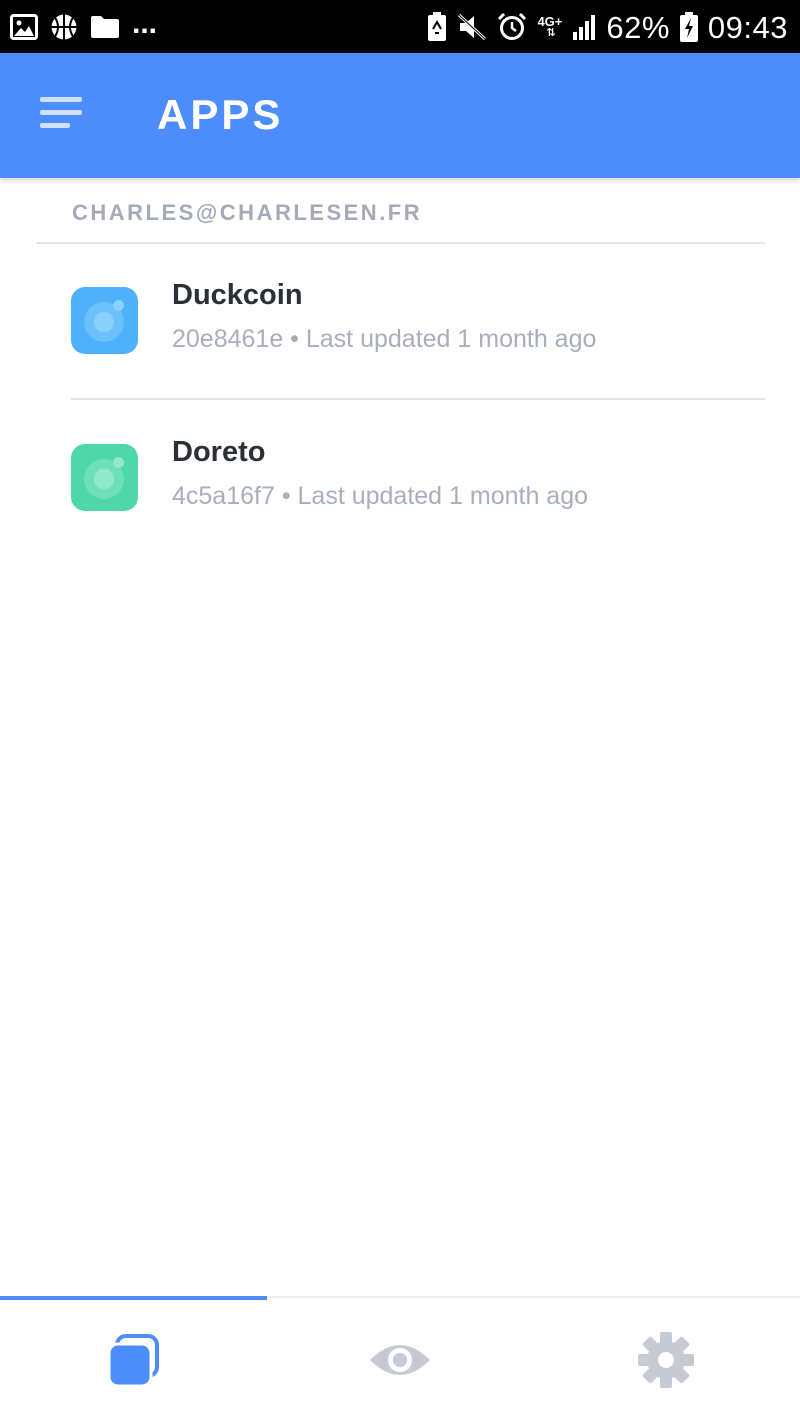 The image size is (800, 1424). What do you see at coordinates (512, 27) in the screenshot?
I see `alarm-icon` at bounding box center [512, 27].